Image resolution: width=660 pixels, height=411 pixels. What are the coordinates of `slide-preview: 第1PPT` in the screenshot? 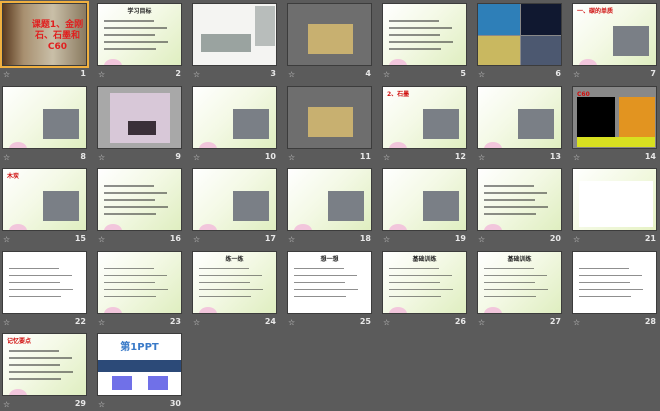 It's located at (139, 364).